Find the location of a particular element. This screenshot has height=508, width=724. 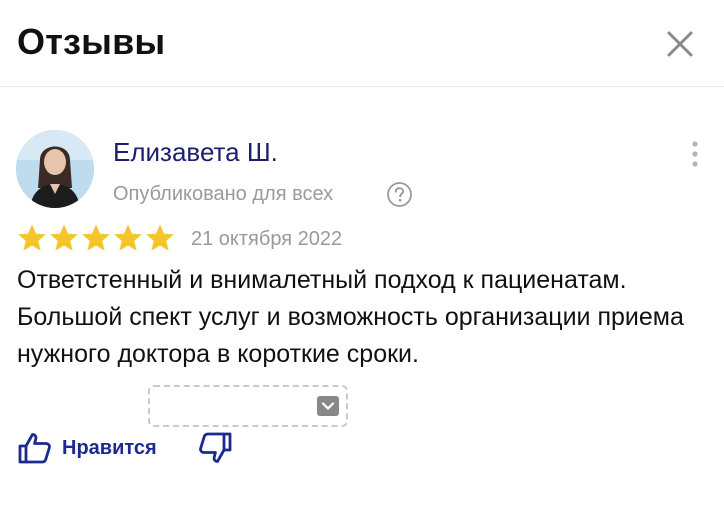

thumbs-down-icon is located at coordinates (215, 447).